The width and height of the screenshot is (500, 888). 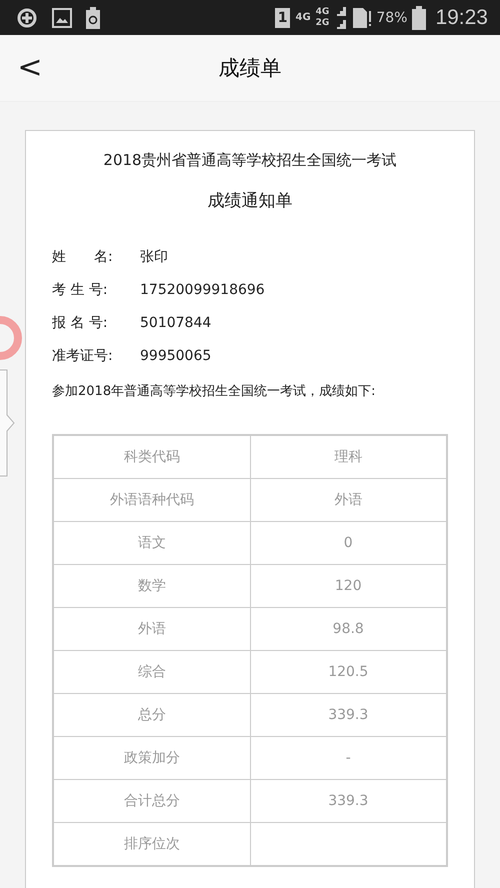 I want to click on intro-text: 参加2018年普通高等学校招生全国统一考试，成绩如下:, so click(x=214, y=391).